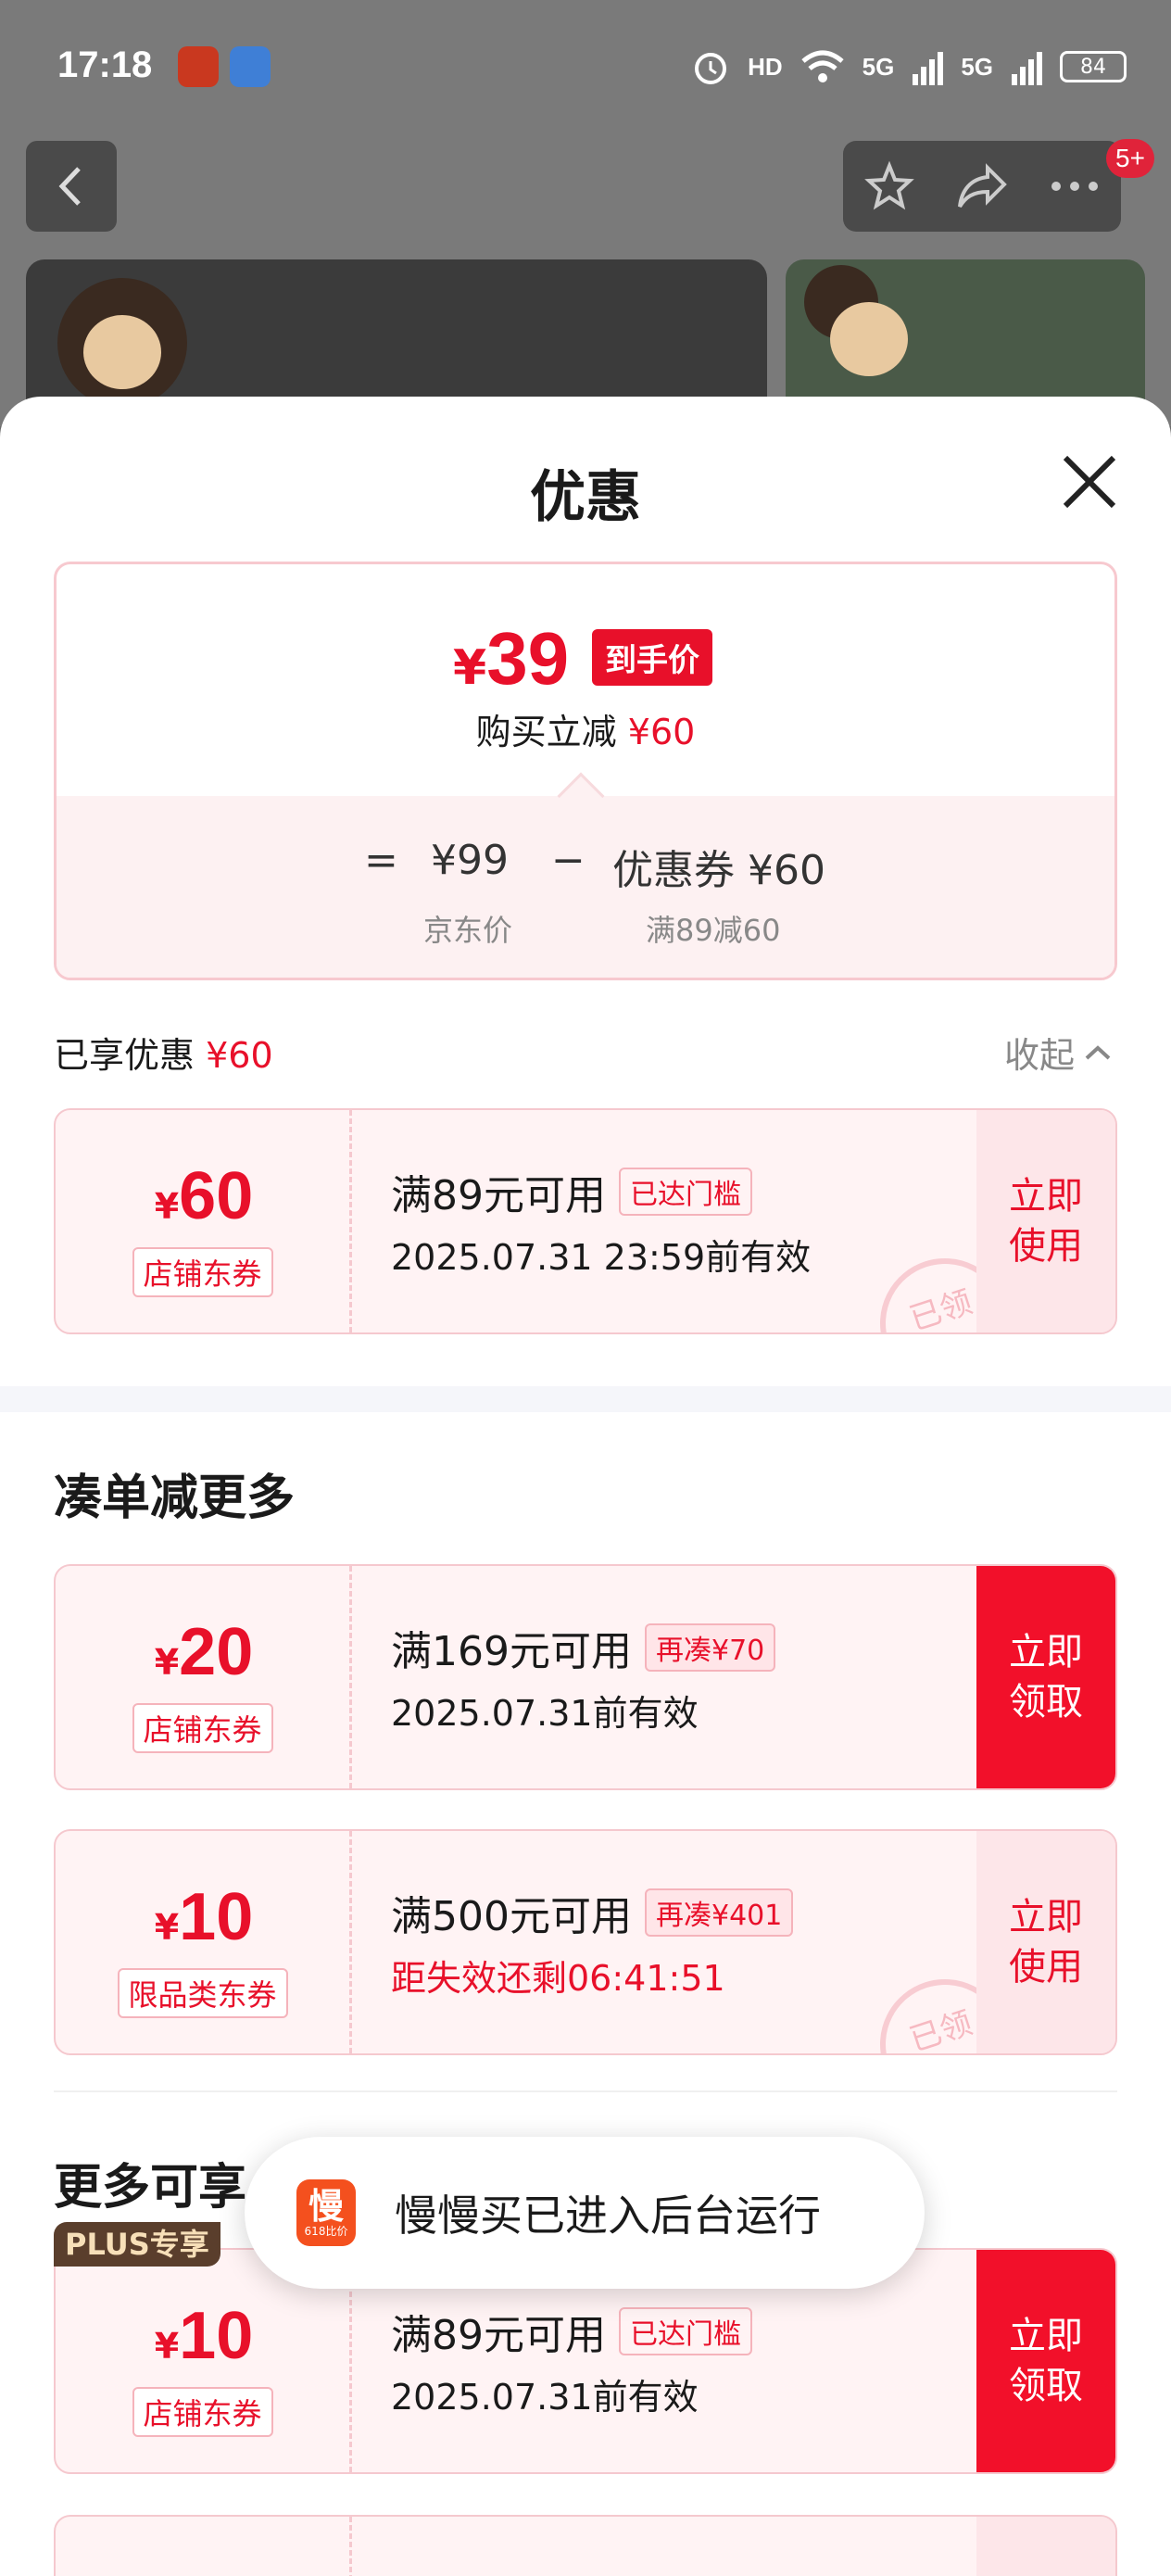 This screenshot has width=1171, height=2576. What do you see at coordinates (1058, 1053) in the screenshot?
I see `collapse-toggle: 收起` at bounding box center [1058, 1053].